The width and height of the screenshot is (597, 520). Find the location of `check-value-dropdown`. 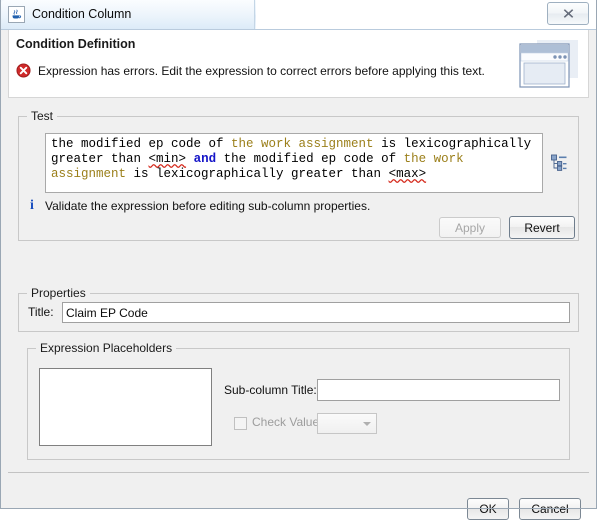

check-value-dropdown is located at coordinates (347, 423).